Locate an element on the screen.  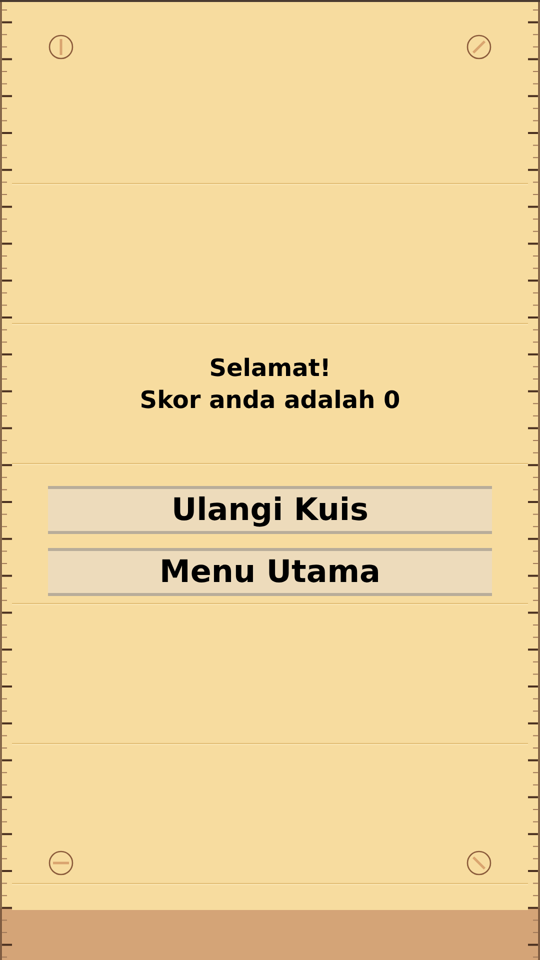
score-text: Skor anda adalah 0 is located at coordinates (270, 400).